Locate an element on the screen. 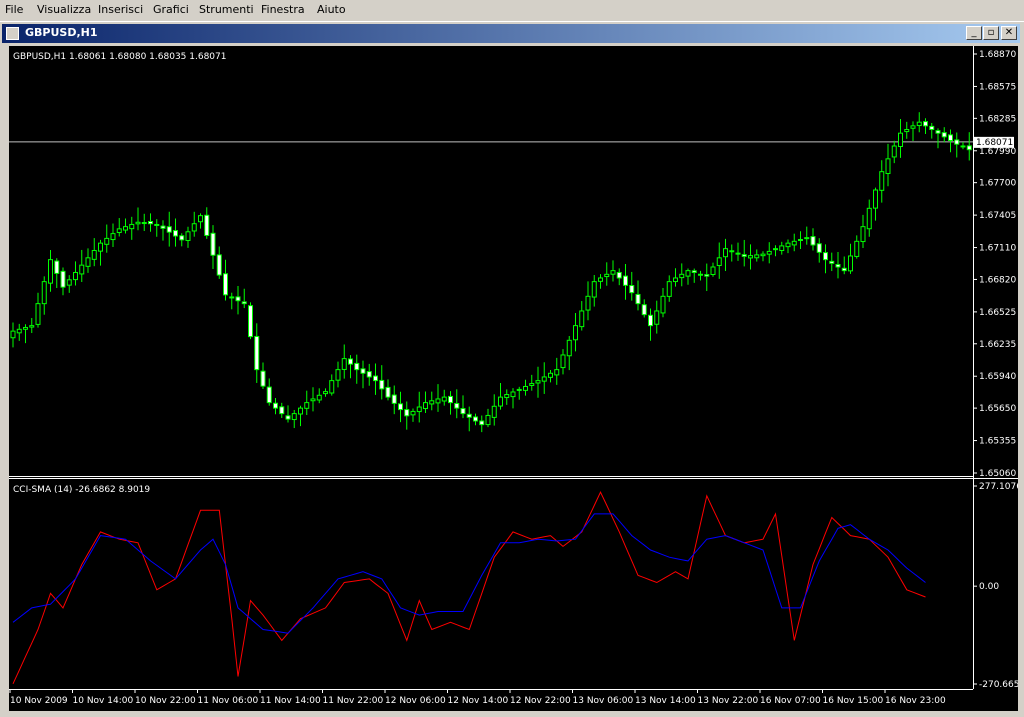 The width and height of the screenshot is (1024, 717). indicator-info: CCI-SMA (14) -26.6862 8.9019 is located at coordinates (81, 490).